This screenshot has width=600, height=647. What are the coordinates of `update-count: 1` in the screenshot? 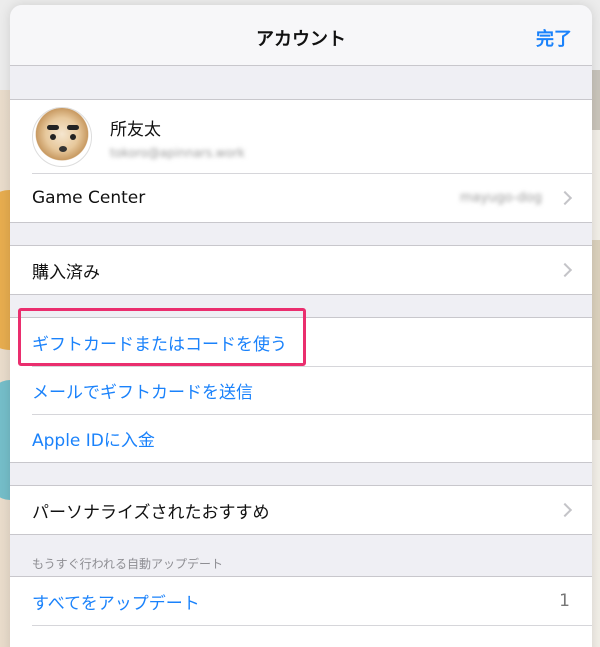 It's located at (564, 601).